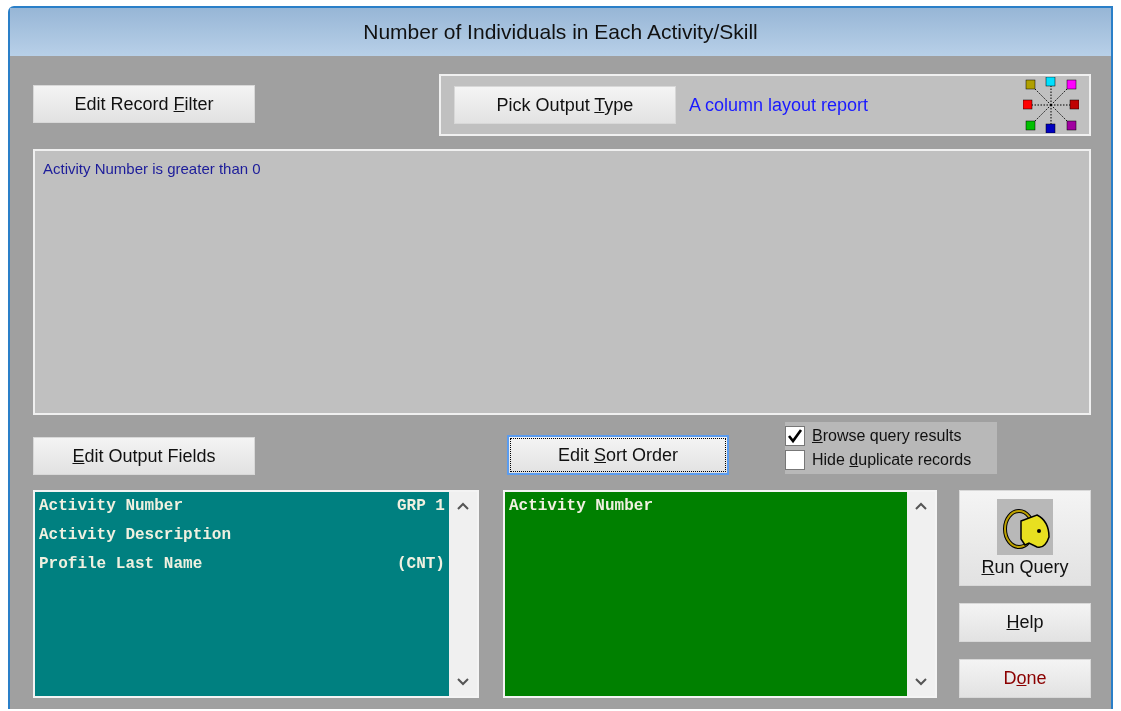  Describe the element at coordinates (152, 168) in the screenshot. I see `filter-text: Activity Number is greater than 0` at that location.